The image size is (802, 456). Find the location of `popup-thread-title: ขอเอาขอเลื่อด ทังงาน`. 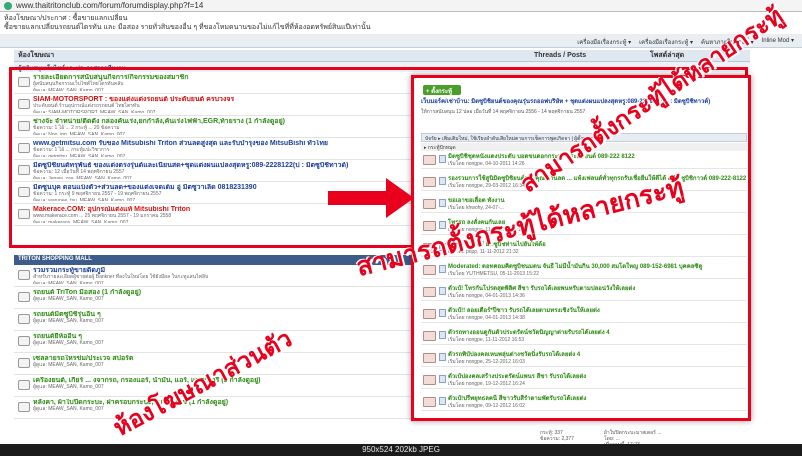

popup-thread-title: ขอเอาขอเลื่อด ทังงาน is located at coordinates (476, 201).